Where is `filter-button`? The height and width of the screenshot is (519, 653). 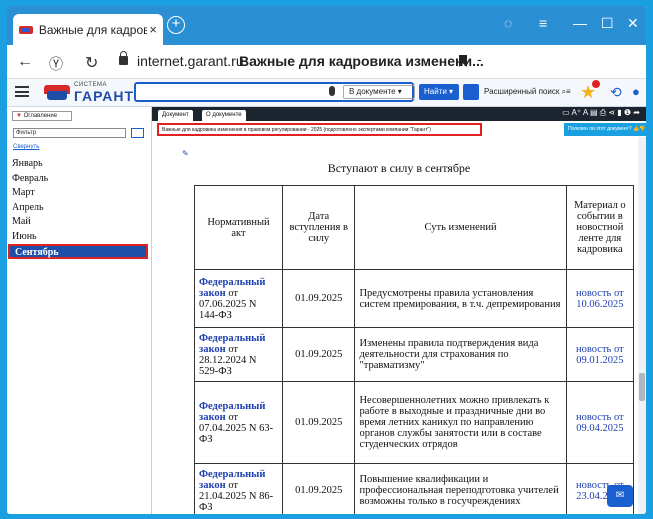 filter-button is located at coordinates (137, 133).